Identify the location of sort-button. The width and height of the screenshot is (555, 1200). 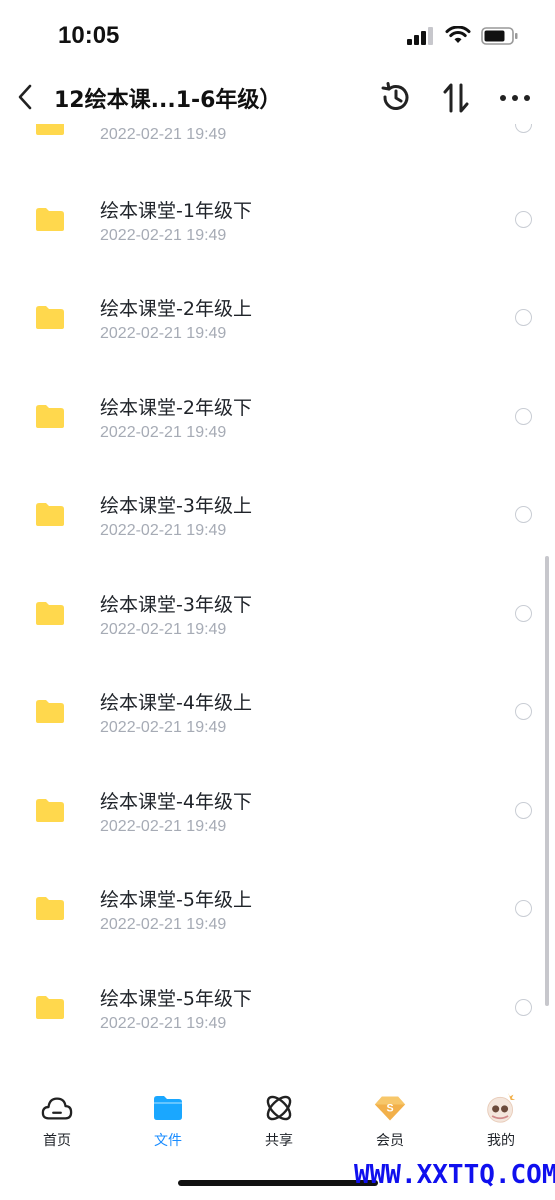
(456, 98).